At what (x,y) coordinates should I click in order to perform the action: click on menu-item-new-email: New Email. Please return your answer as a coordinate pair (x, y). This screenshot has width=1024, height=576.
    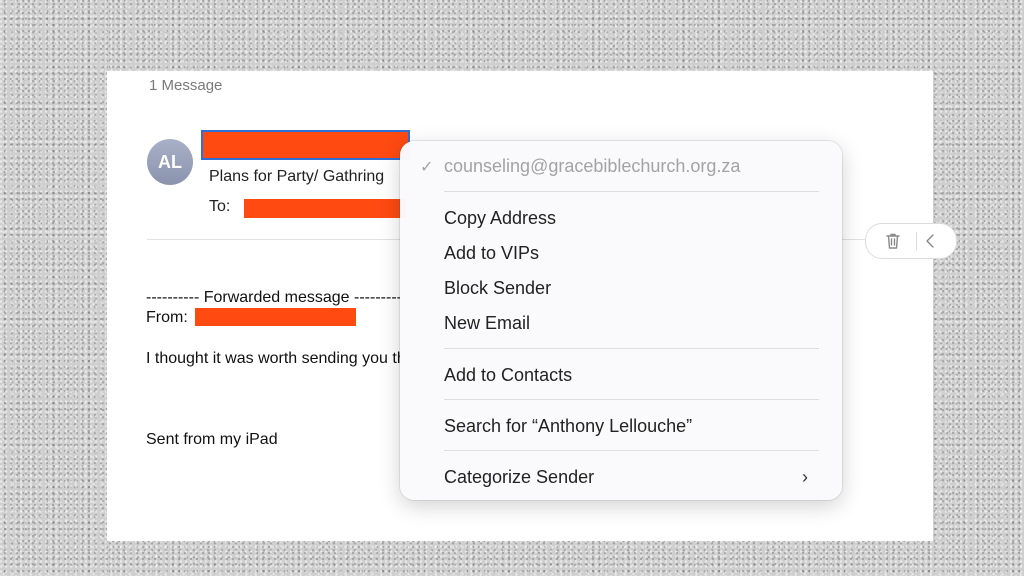
    Looking at the image, I should click on (487, 323).